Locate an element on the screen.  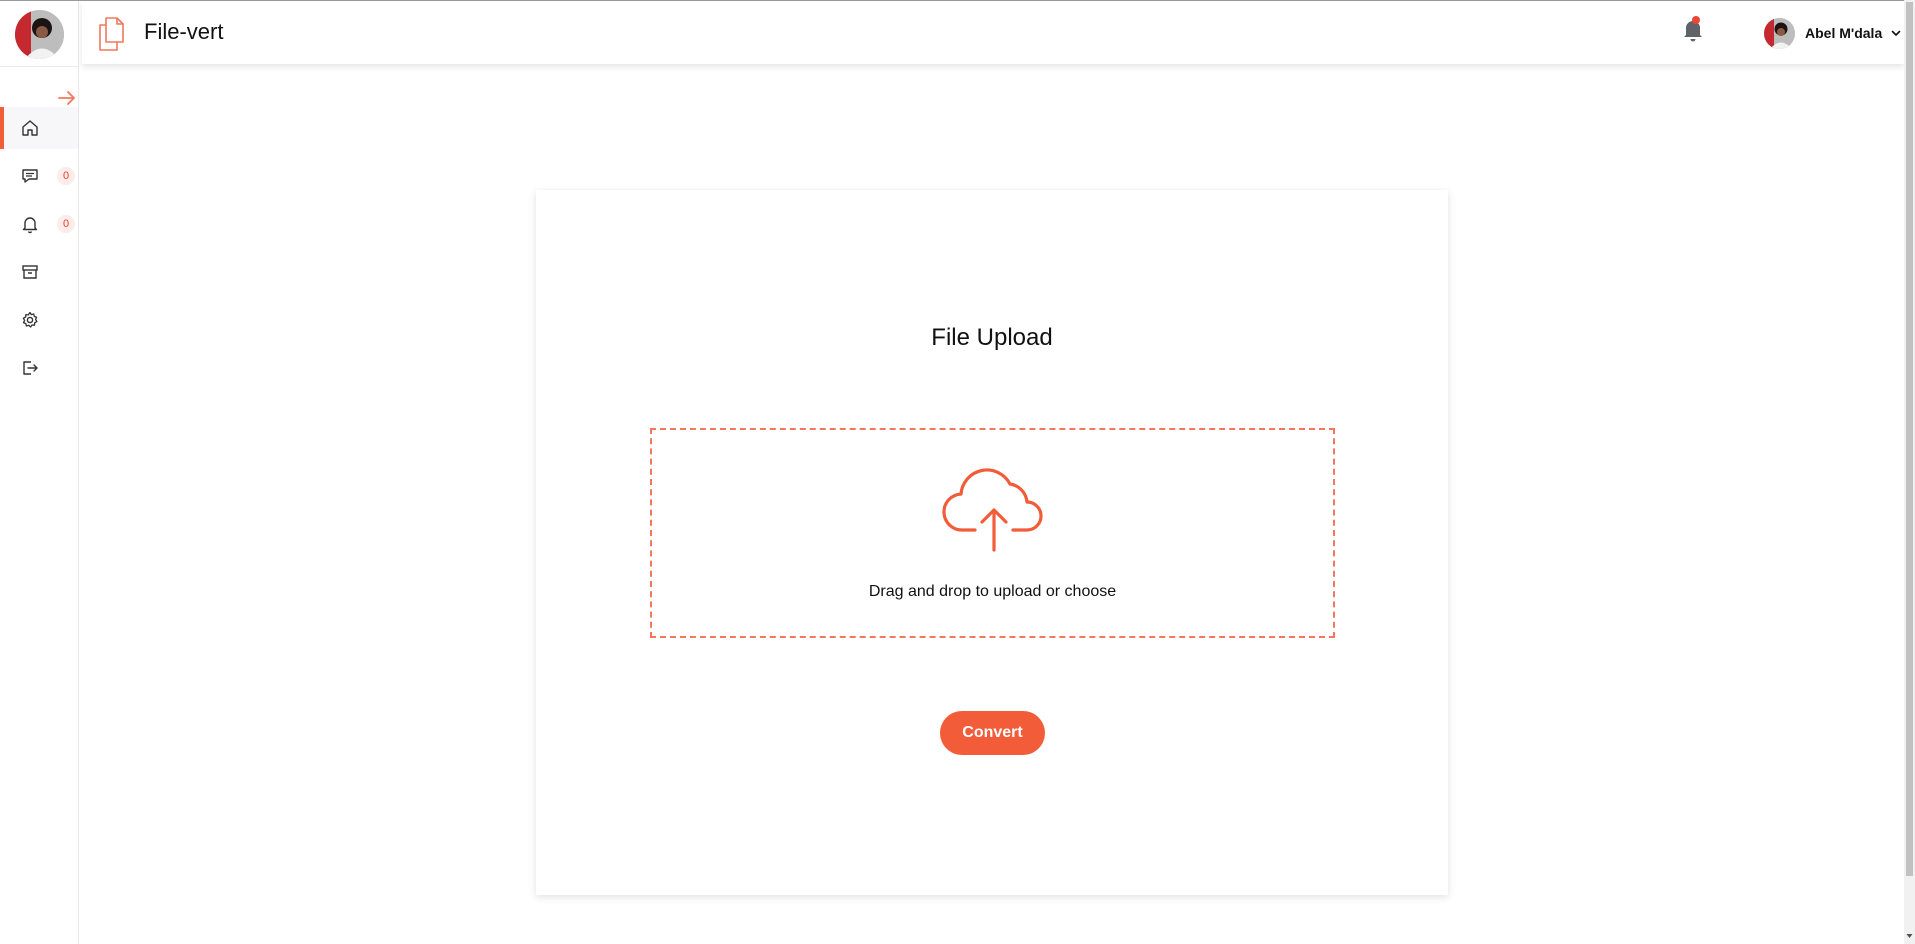
chevron-down-icon is located at coordinates (1896, 33).